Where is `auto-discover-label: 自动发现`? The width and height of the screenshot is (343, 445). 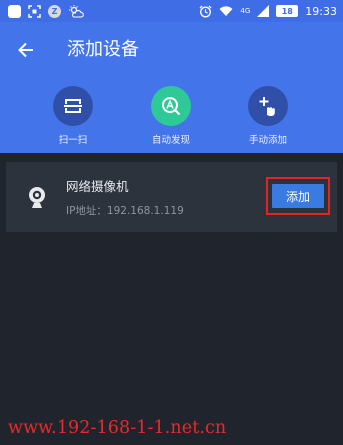 auto-discover-label: 自动发现 is located at coordinates (170, 140).